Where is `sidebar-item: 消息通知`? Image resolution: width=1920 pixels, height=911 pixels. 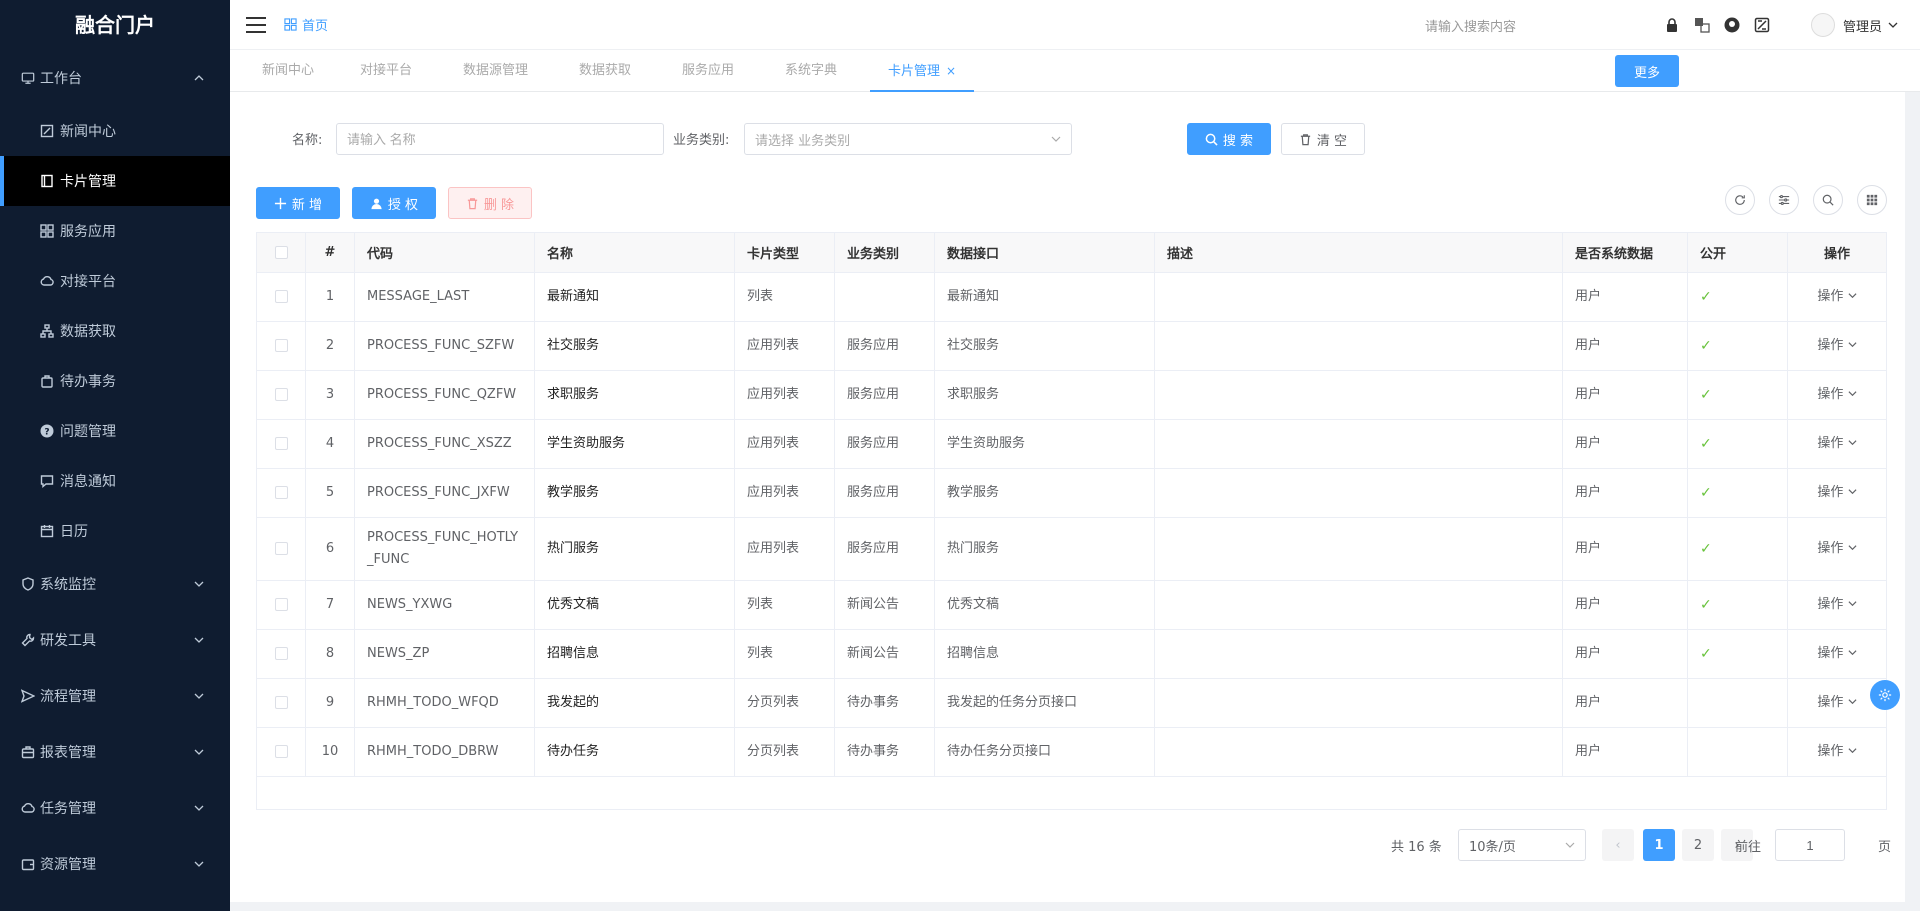 sidebar-item: 消息通知 is located at coordinates (115, 481).